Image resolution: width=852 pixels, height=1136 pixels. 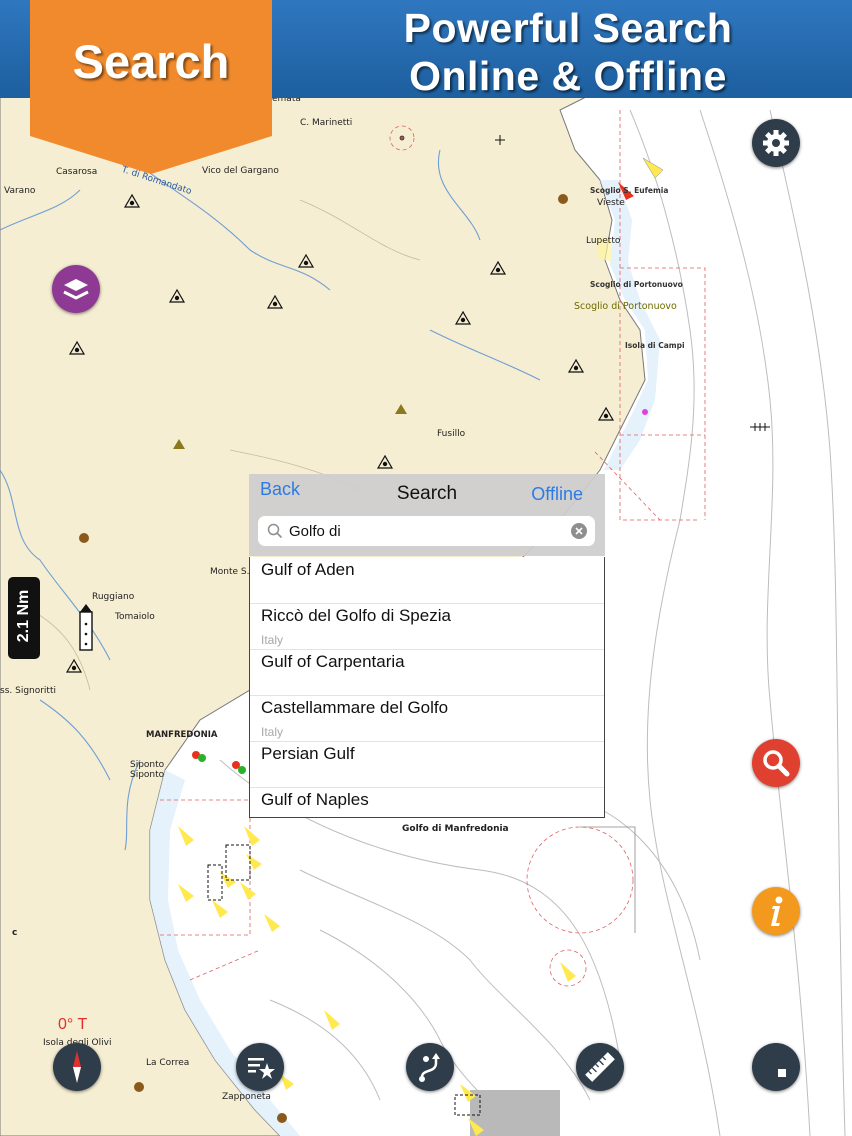 What do you see at coordinates (333, 661) in the screenshot?
I see `result-name: Gulf of Carpentaria` at bounding box center [333, 661].